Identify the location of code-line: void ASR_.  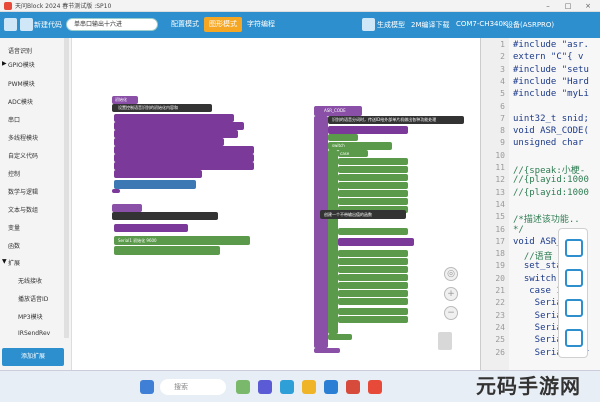
(537, 242).